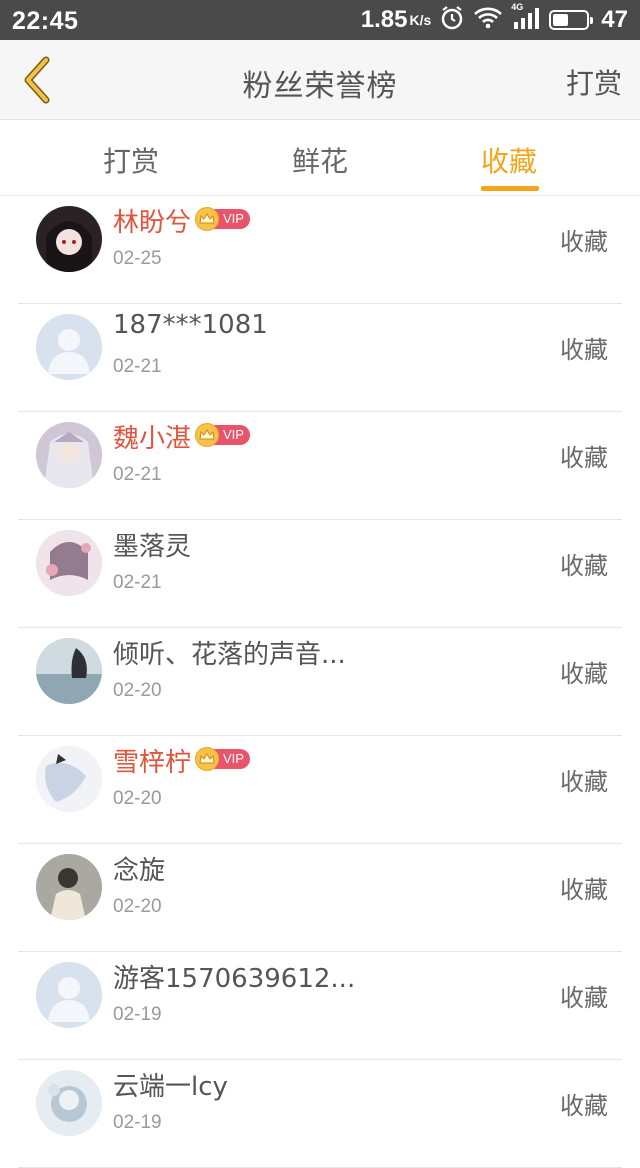 This screenshot has width=640, height=1168. Describe the element at coordinates (510, 188) in the screenshot. I see `active-tab-indicator` at that location.